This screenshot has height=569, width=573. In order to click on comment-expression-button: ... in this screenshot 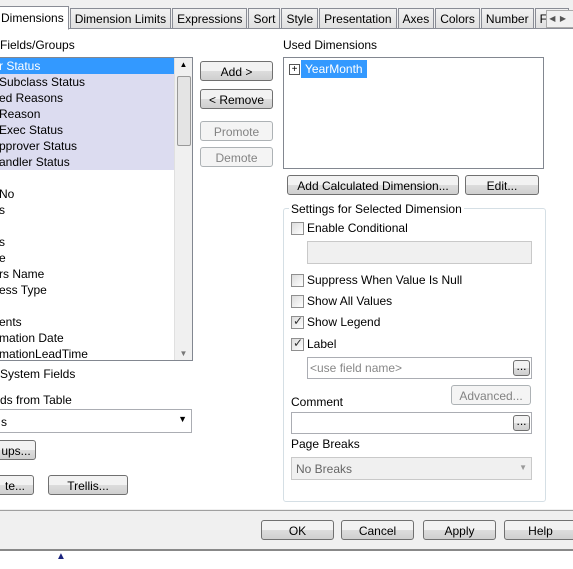, I will do `click(521, 423)`.